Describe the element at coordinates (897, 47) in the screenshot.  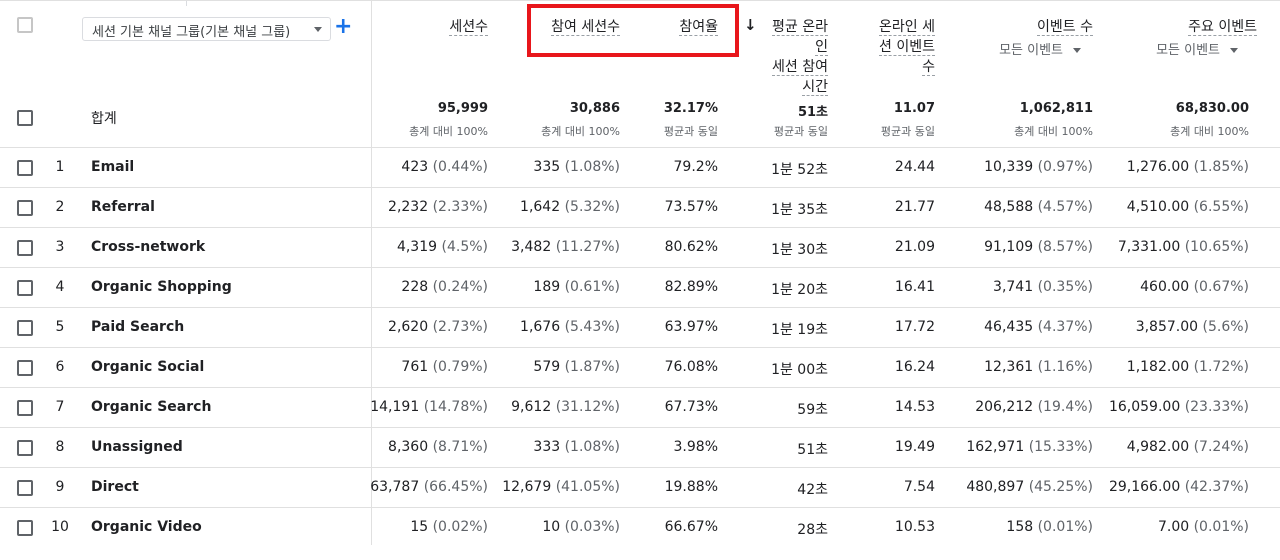
I see `header-events-per-session: 온라인 세 션 이벤트 수` at that location.